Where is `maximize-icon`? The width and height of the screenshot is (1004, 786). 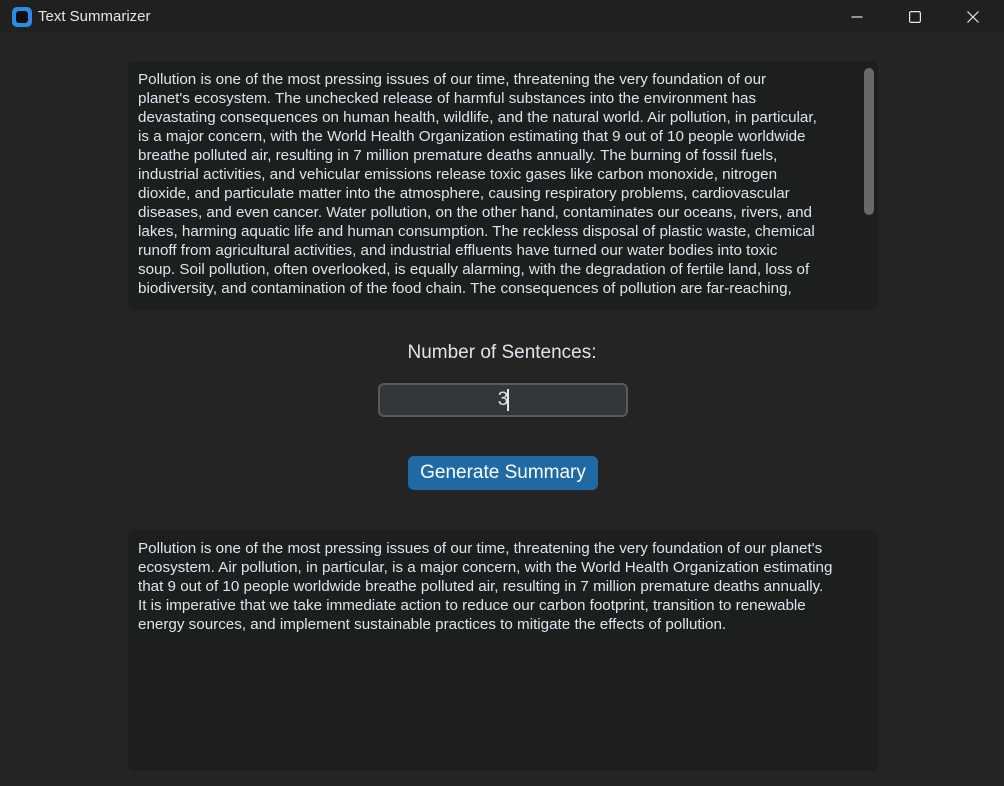 maximize-icon is located at coordinates (915, 16).